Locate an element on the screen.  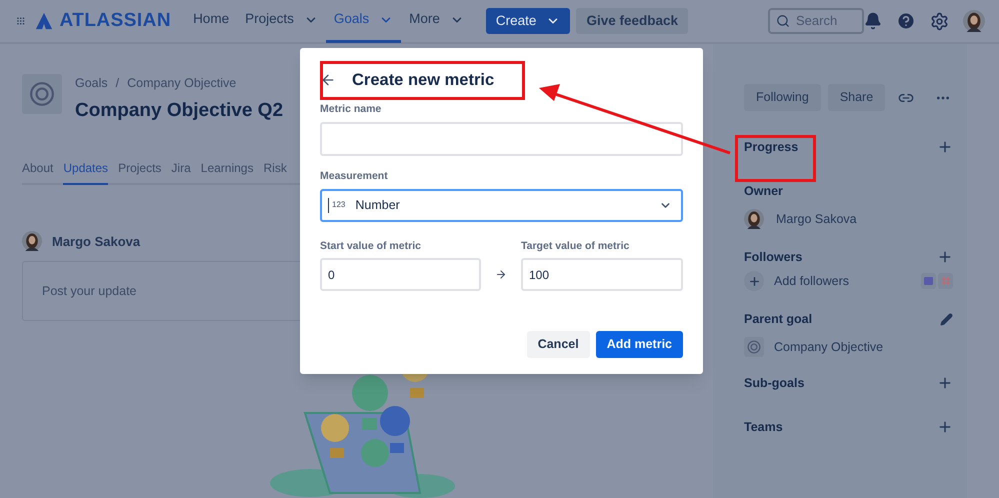
create-button: Create is located at coordinates (528, 21).